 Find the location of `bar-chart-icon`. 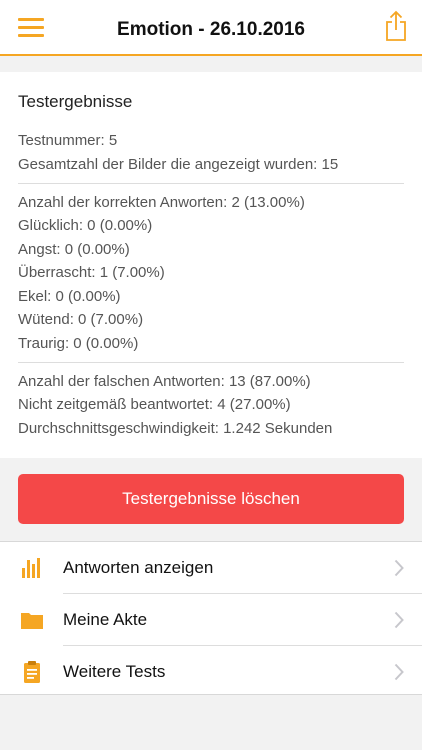

bar-chart-icon is located at coordinates (31, 568).